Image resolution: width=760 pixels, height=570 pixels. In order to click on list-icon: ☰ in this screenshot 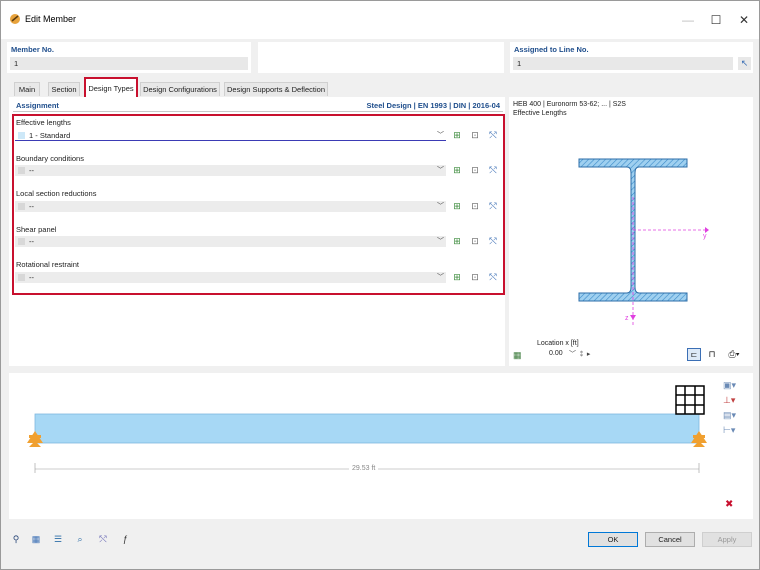, I will do `click(58, 539)`.